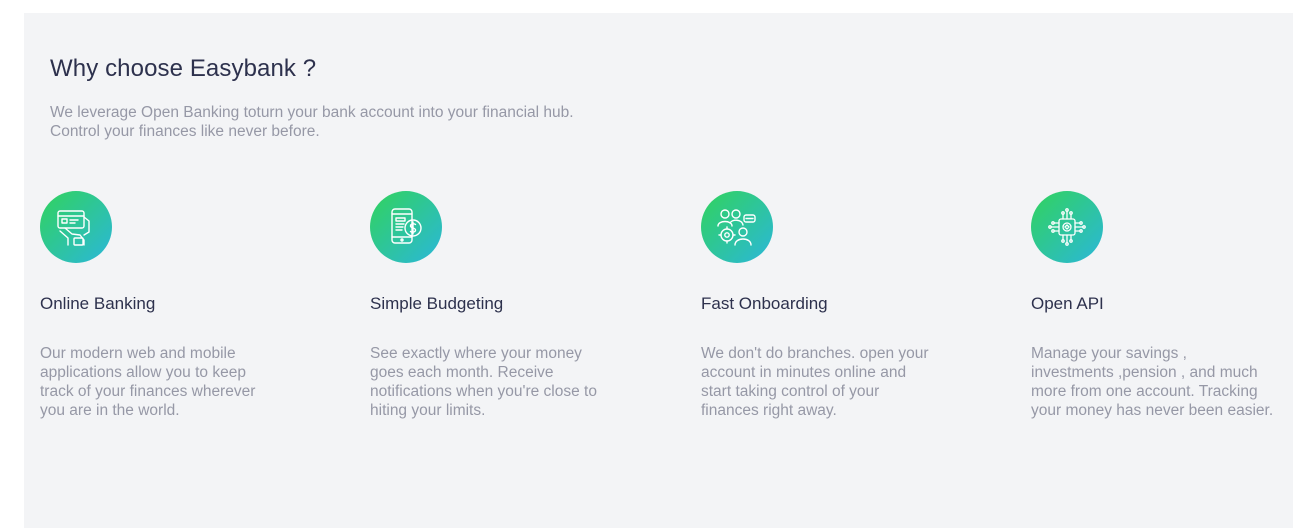 The width and height of the screenshot is (1293, 528). What do you see at coordinates (737, 227) in the screenshot?
I see `onboarding-icon` at bounding box center [737, 227].